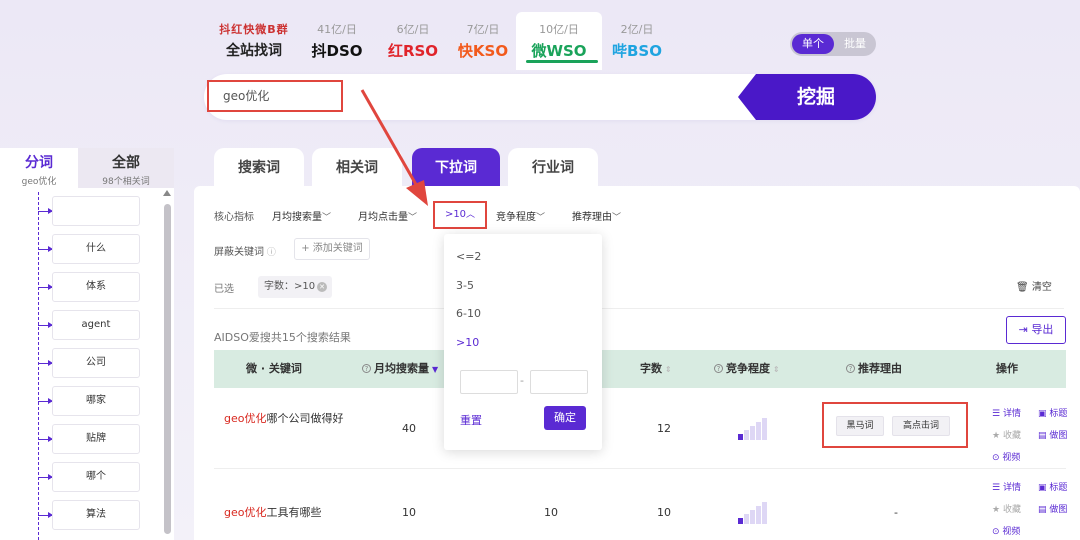 This screenshot has height=540, width=1080. Describe the element at coordinates (409, 512) in the screenshot. I see `avg-search-cell: 10` at that location.